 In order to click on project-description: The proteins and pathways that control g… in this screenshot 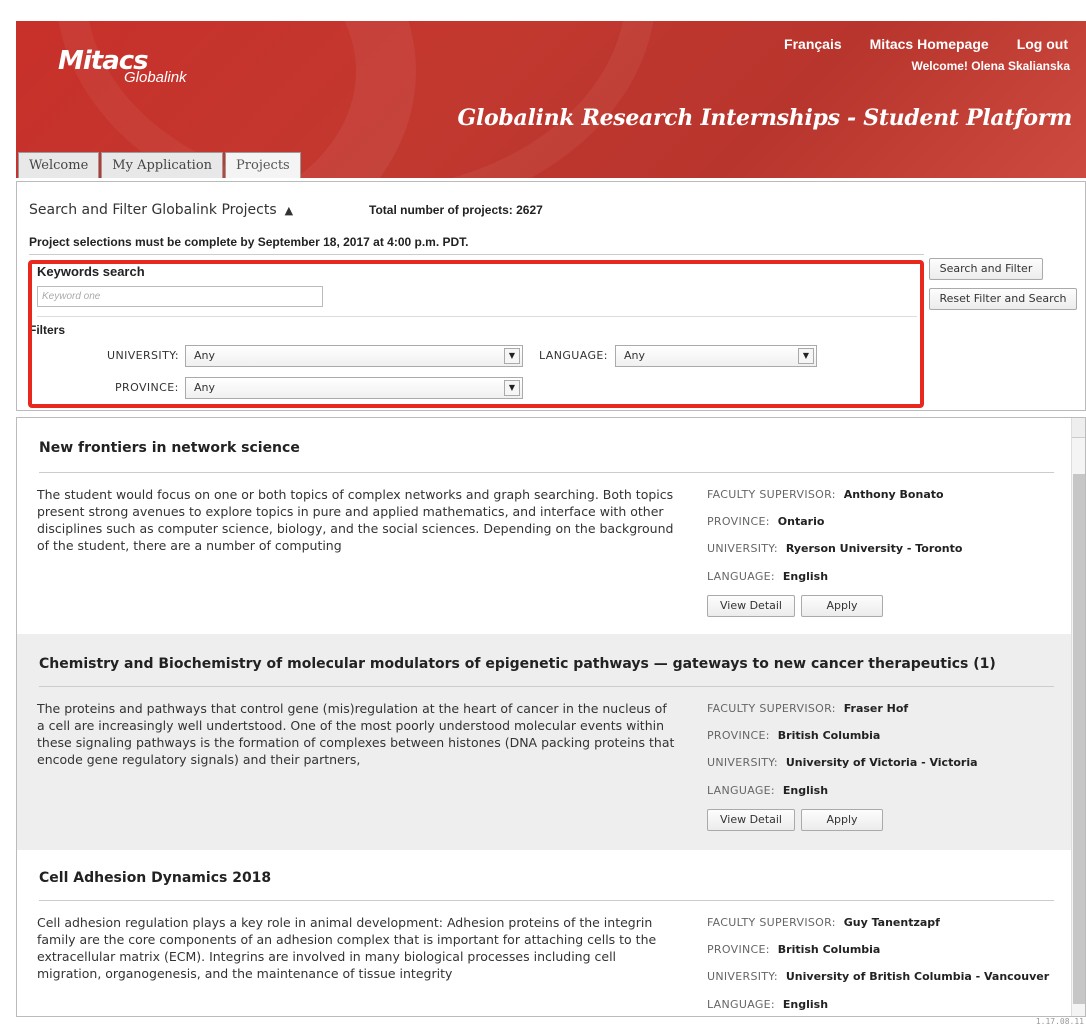, I will do `click(356, 734)`.